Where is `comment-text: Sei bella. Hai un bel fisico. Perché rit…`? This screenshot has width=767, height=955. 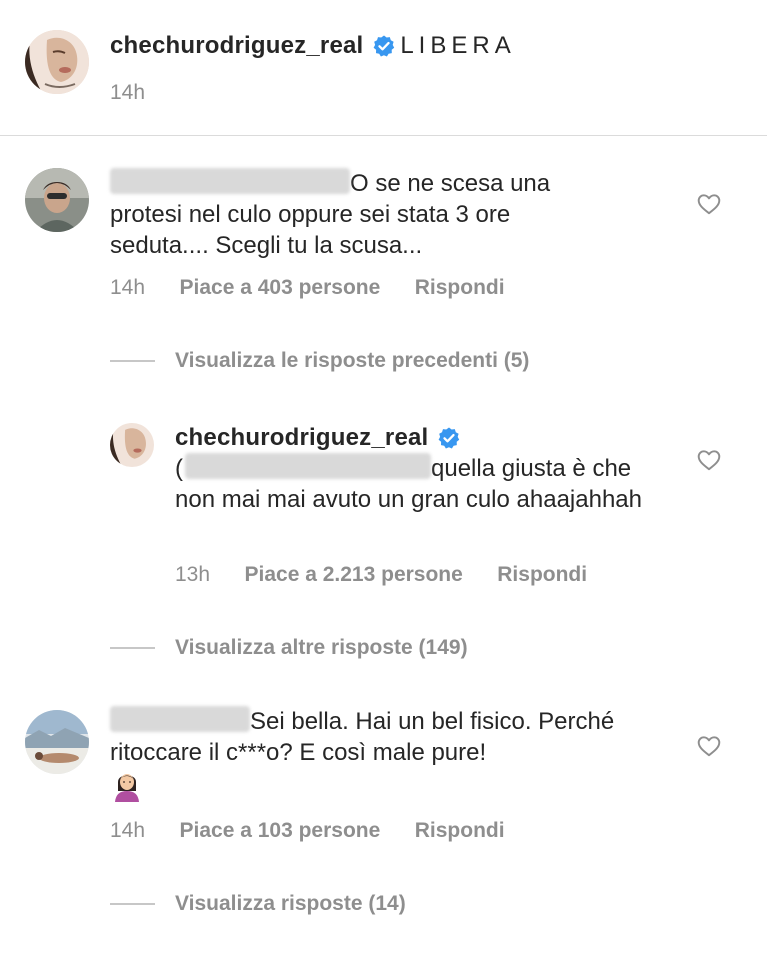 comment-text: Sei bella. Hai un bel fisico. Perché rit… is located at coordinates (362, 736).